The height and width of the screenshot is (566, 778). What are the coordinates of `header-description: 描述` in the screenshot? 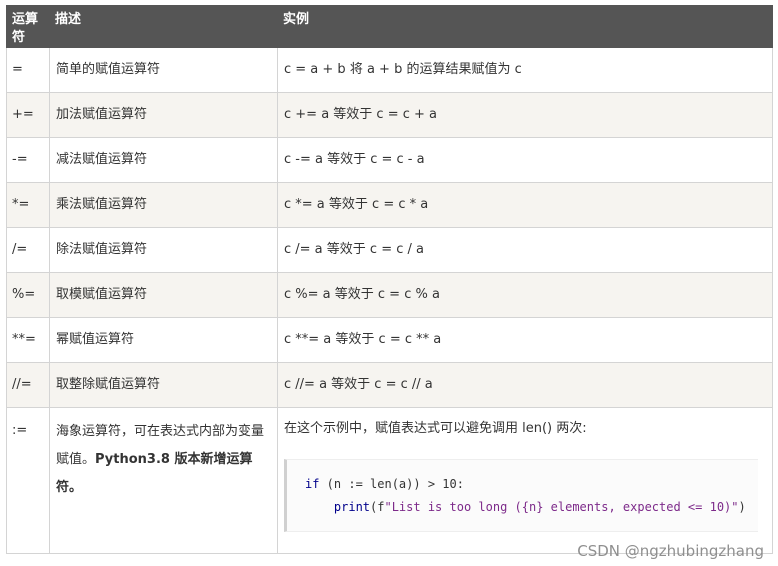 It's located at (163, 26).